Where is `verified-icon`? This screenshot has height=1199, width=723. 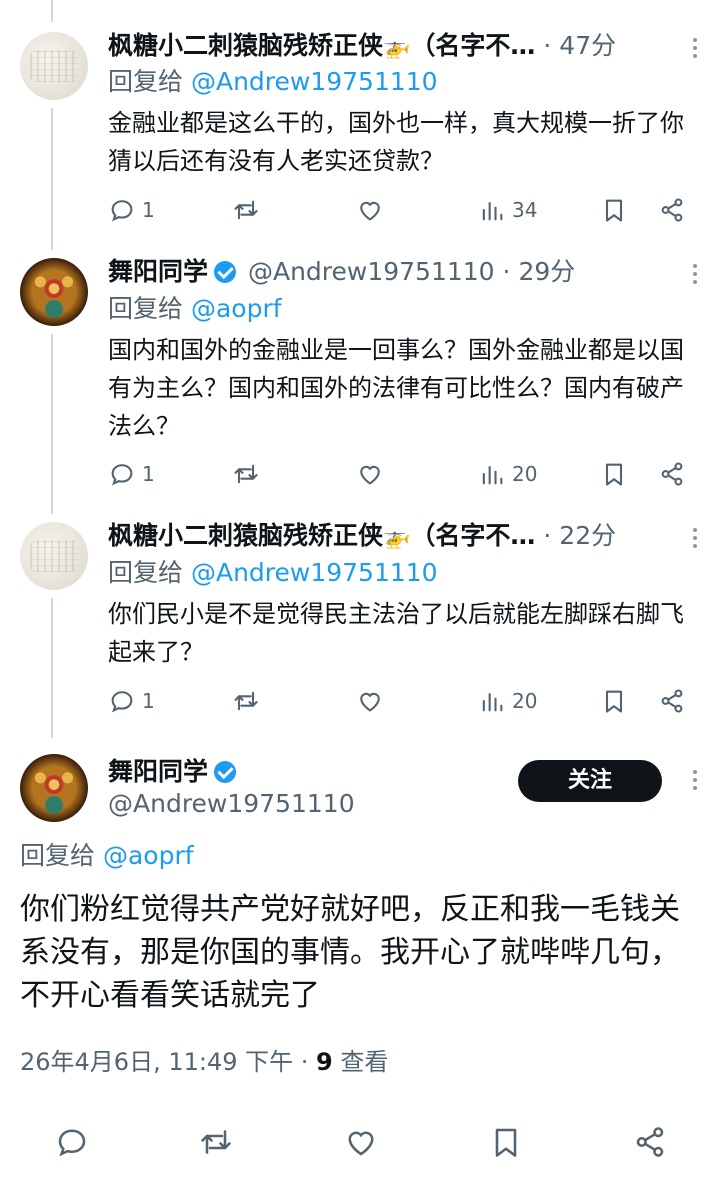
verified-icon is located at coordinates (225, 772).